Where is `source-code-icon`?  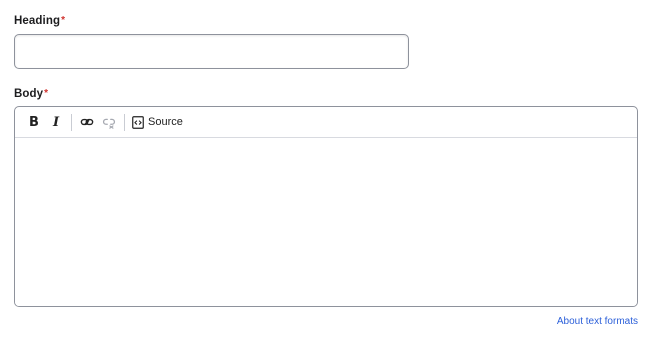 source-code-icon is located at coordinates (138, 122).